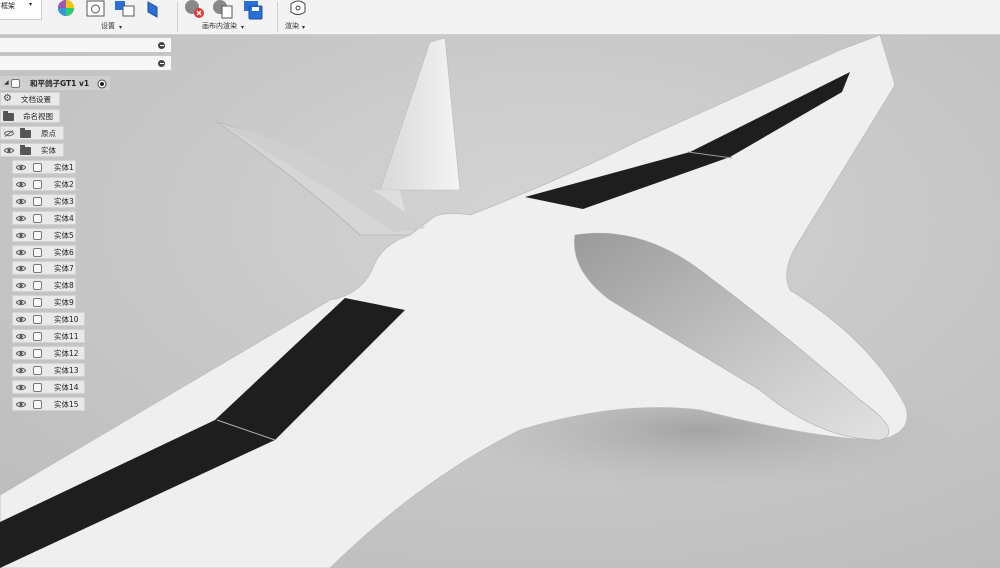  Describe the element at coordinates (153, 9) in the screenshot. I see `ground-plane-icon` at that location.